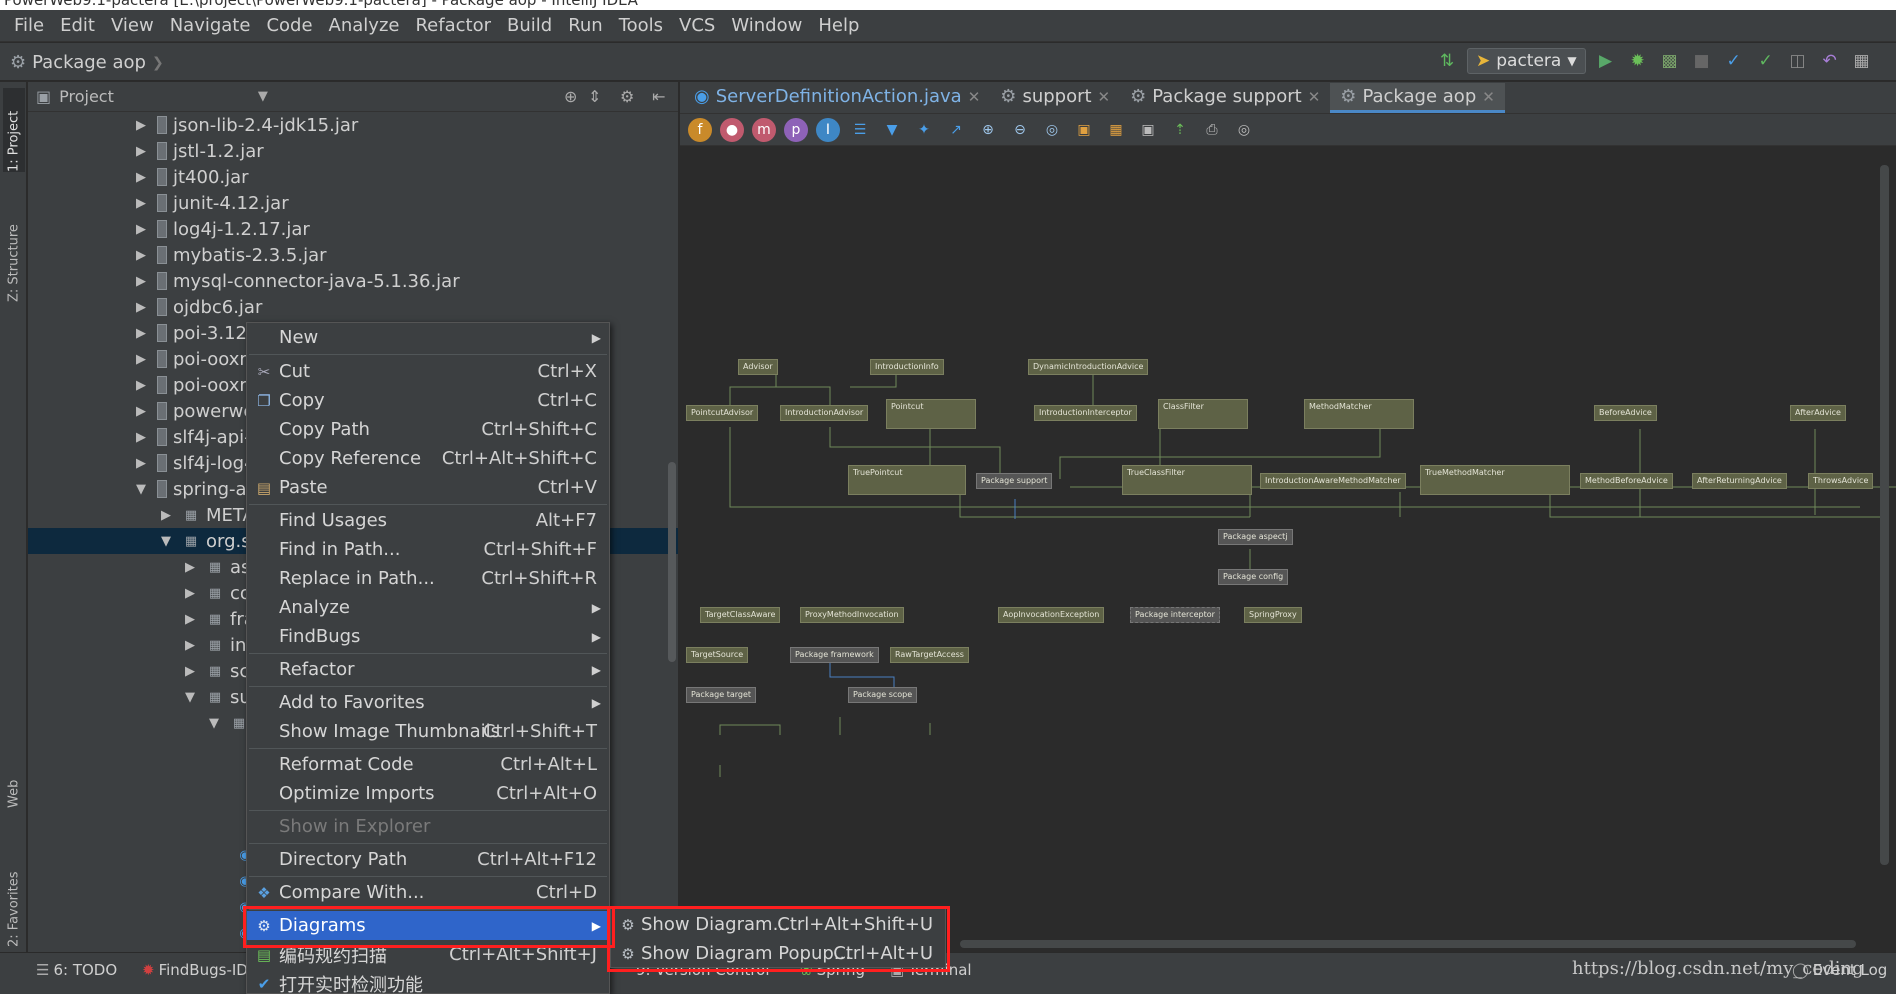  What do you see at coordinates (672, 562) in the screenshot?
I see `project-panel-scrollbar` at bounding box center [672, 562].